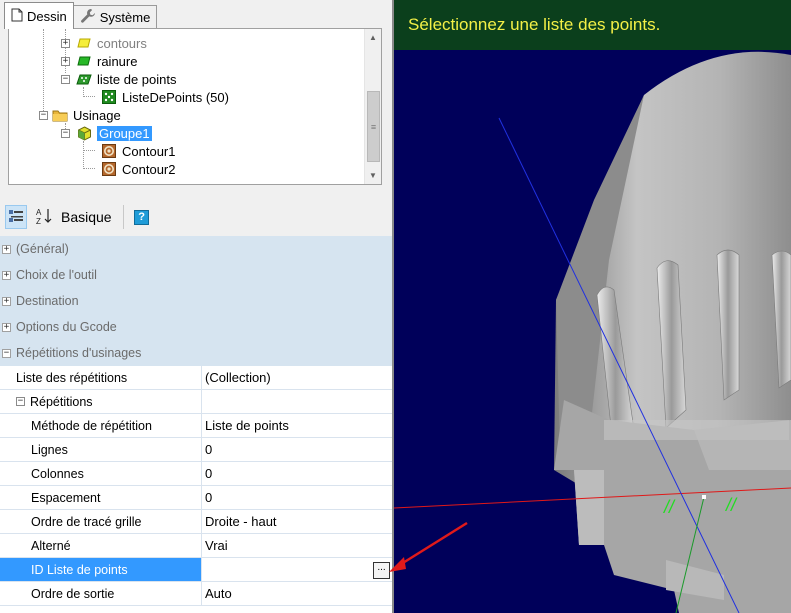 Image resolution: width=791 pixels, height=613 pixels. What do you see at coordinates (297, 545) in the screenshot?
I see `property-value: Vrai` at bounding box center [297, 545].